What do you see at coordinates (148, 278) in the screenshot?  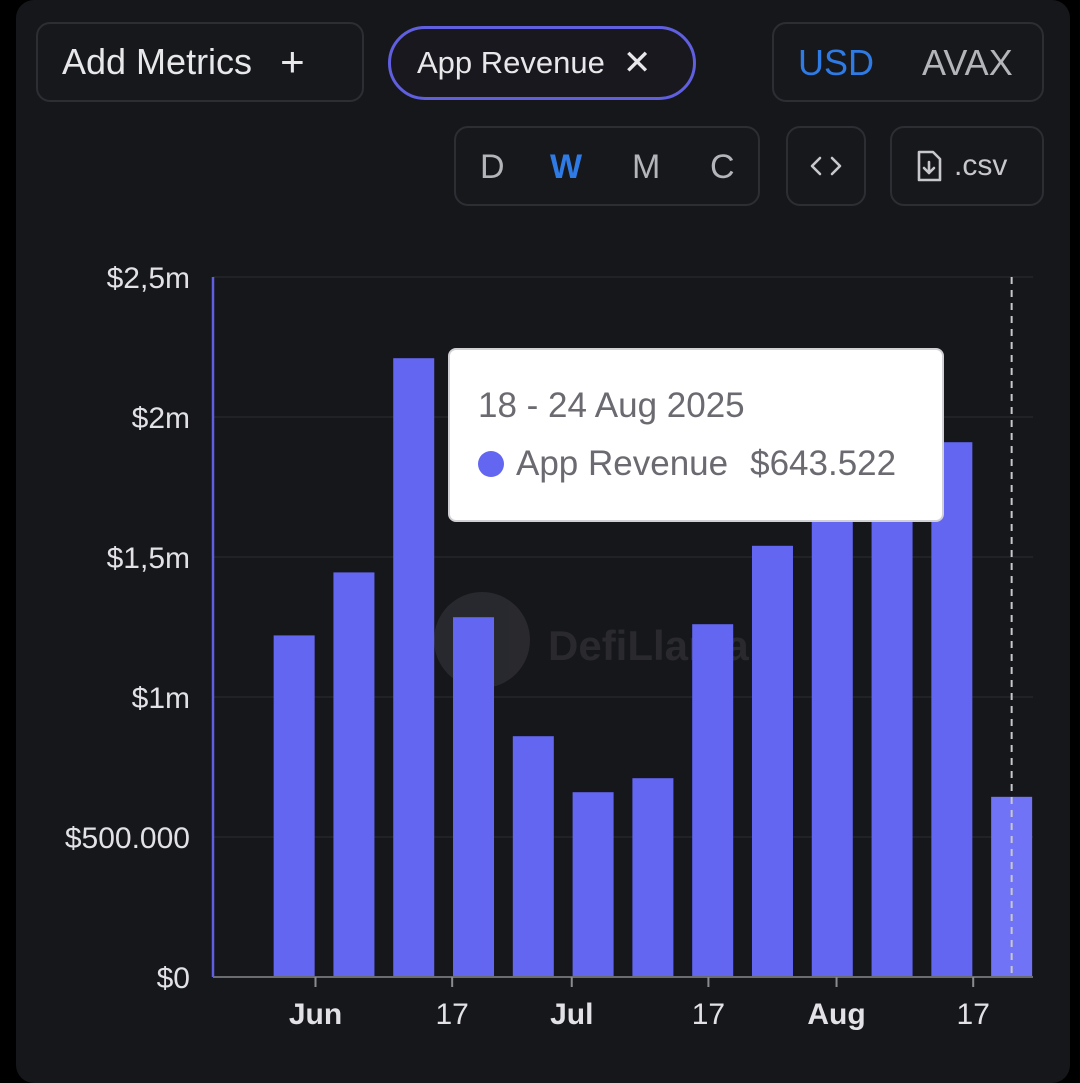 I see `y-tick-label: $2,5m` at bounding box center [148, 278].